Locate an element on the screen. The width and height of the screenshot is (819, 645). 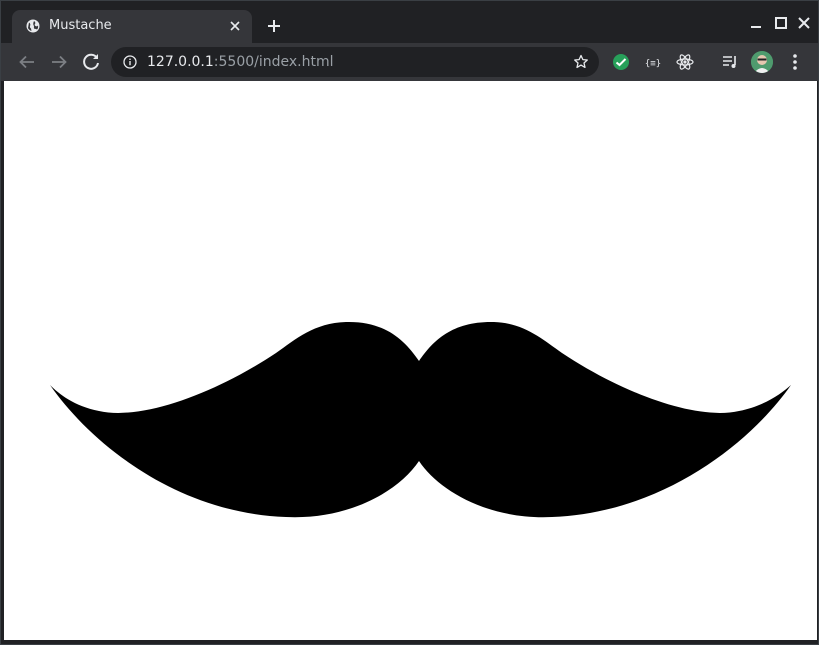
profile-avatar is located at coordinates (762, 62).